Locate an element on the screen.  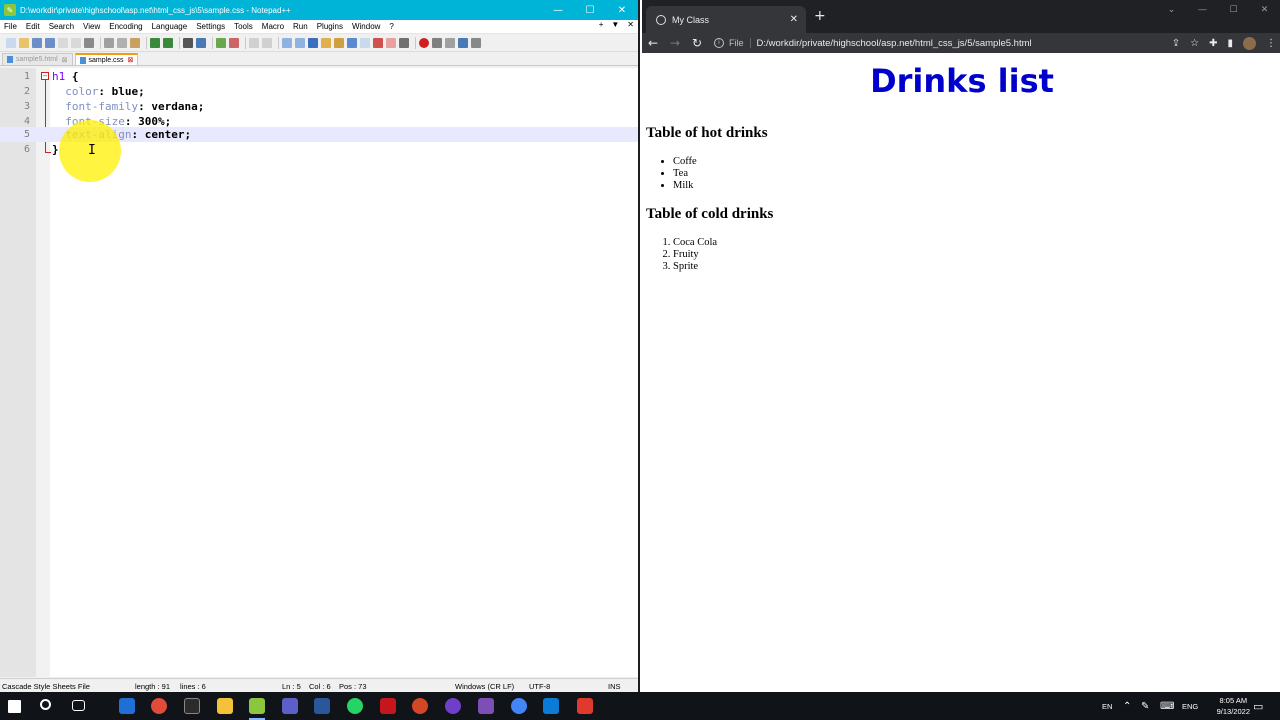
zoom-out-icon is located at coordinates (234, 42).